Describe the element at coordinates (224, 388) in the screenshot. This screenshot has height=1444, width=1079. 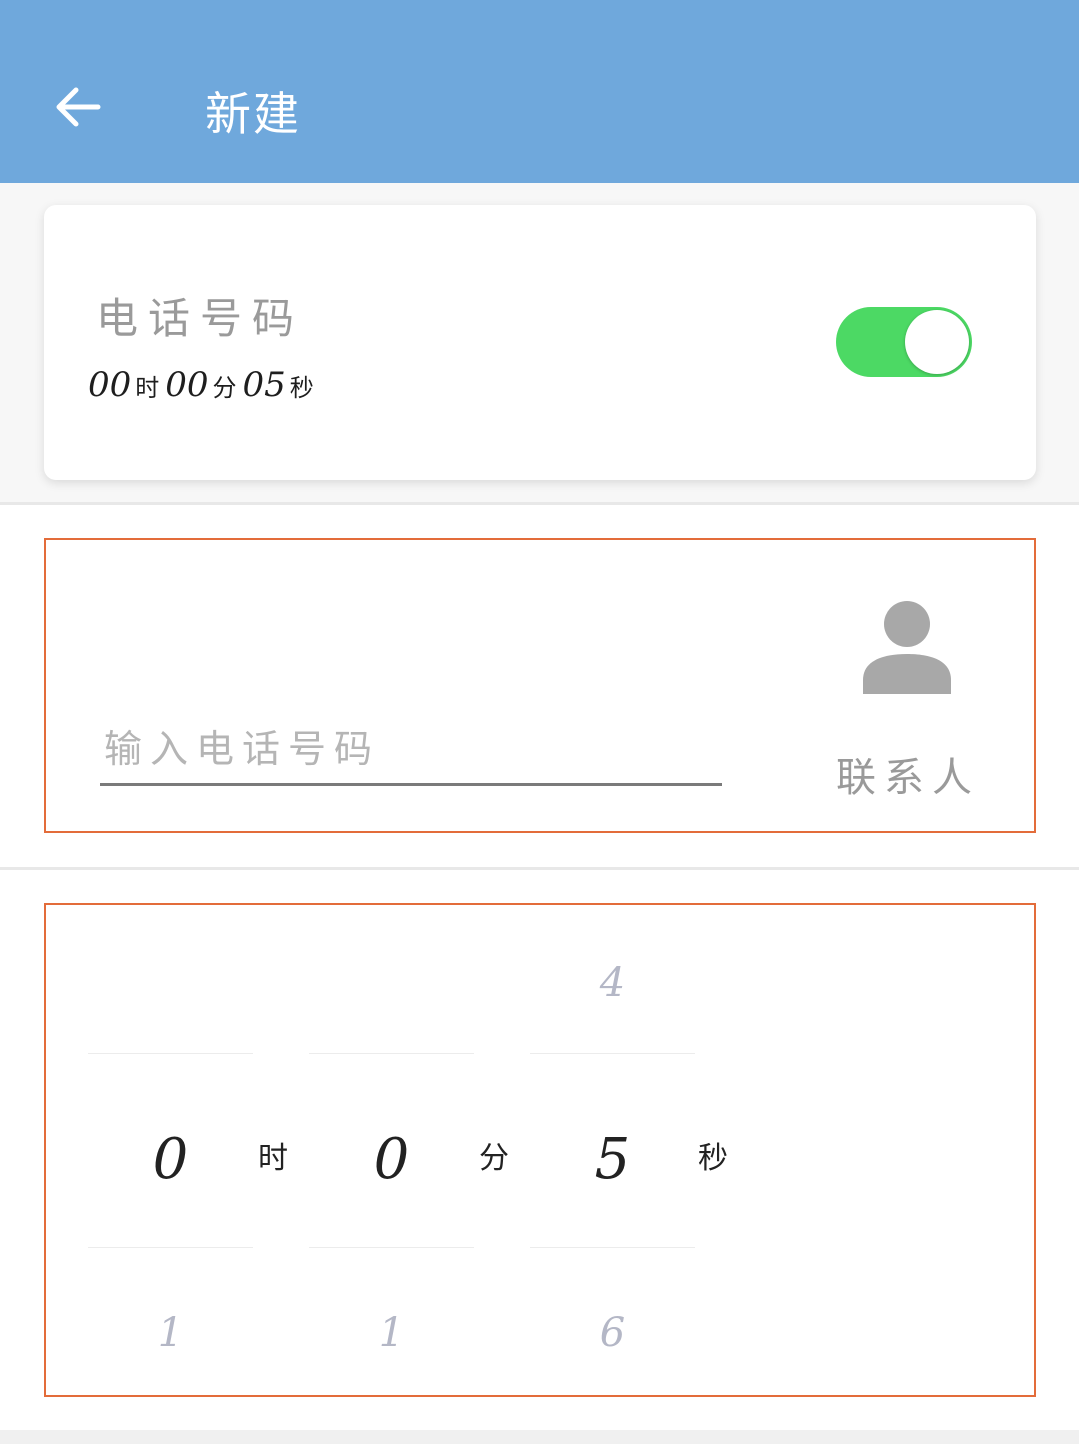
I see `duration-minutes-unit: 分` at that location.